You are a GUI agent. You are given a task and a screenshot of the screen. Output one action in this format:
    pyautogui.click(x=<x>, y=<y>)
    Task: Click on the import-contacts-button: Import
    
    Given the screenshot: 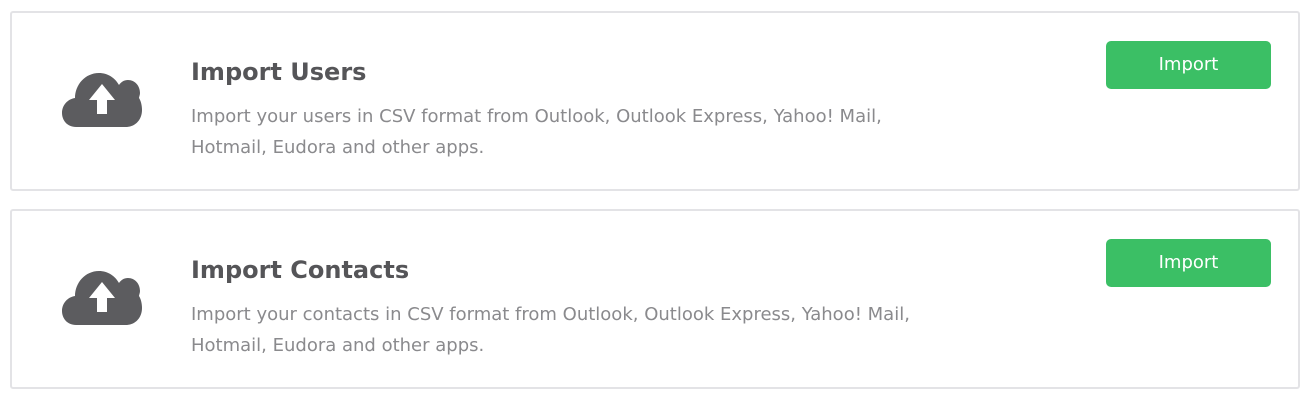 What is the action you would take?
    pyautogui.click(x=1188, y=263)
    